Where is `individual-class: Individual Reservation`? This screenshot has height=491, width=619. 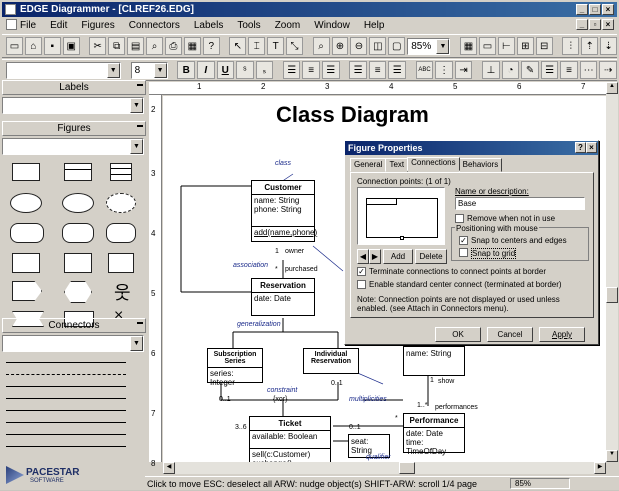
individual-class: Individual Reservation is located at coordinates (331, 361).